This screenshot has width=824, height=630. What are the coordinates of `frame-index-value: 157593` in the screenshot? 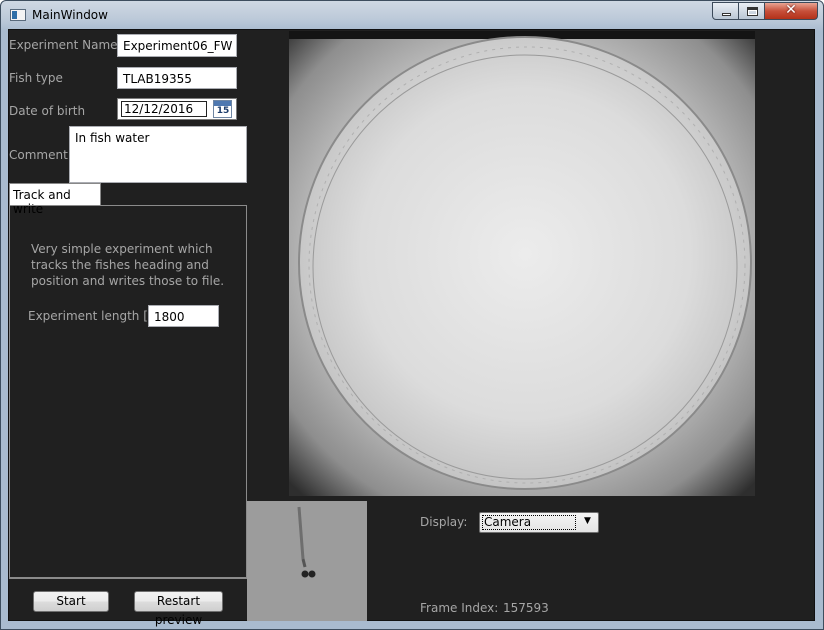 It's located at (526, 608).